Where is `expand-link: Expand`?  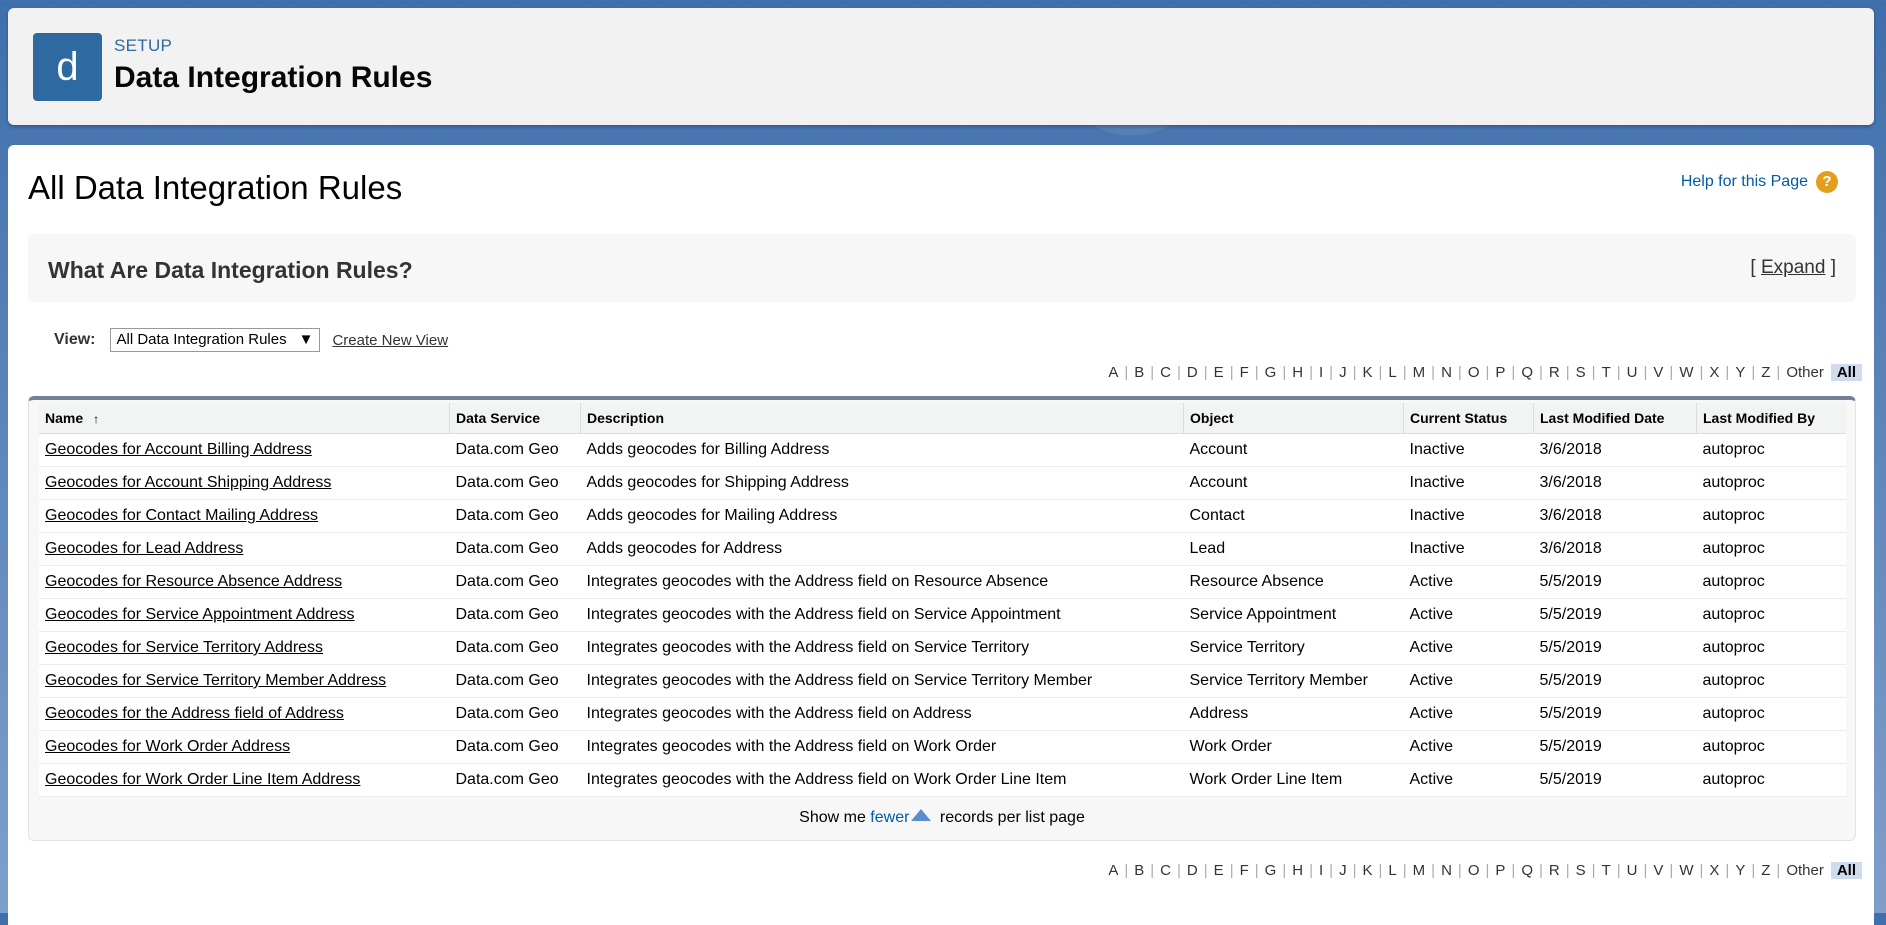
expand-link: Expand is located at coordinates (1793, 267).